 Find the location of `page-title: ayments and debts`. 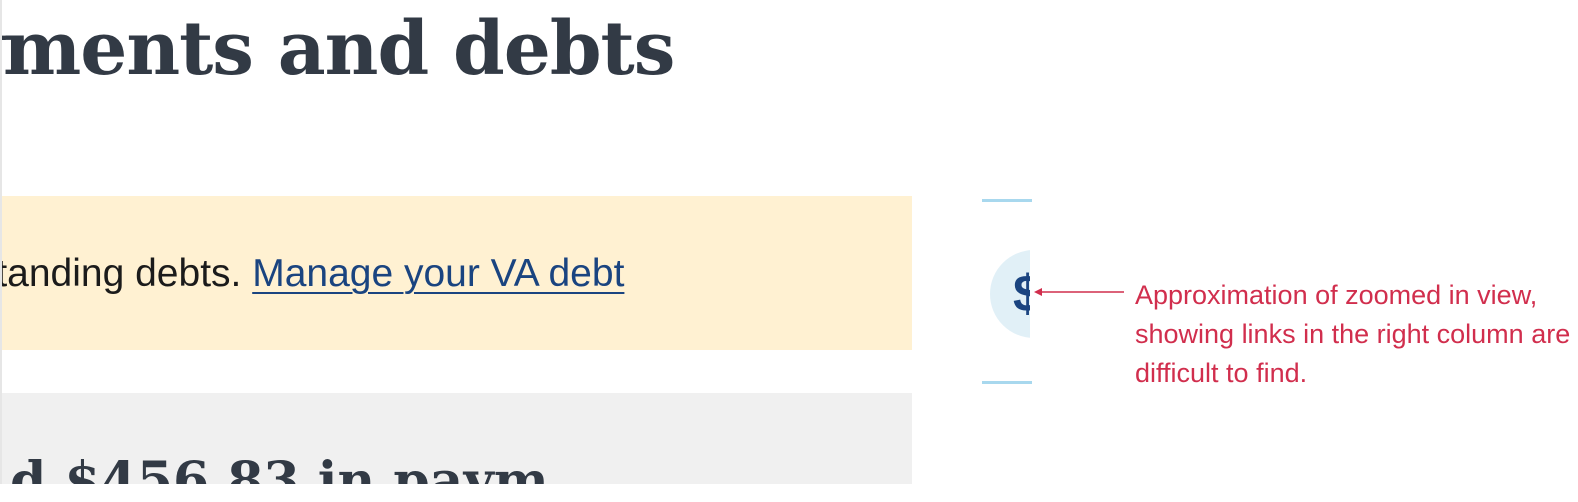

page-title: ayments and debts is located at coordinates (338, 49).